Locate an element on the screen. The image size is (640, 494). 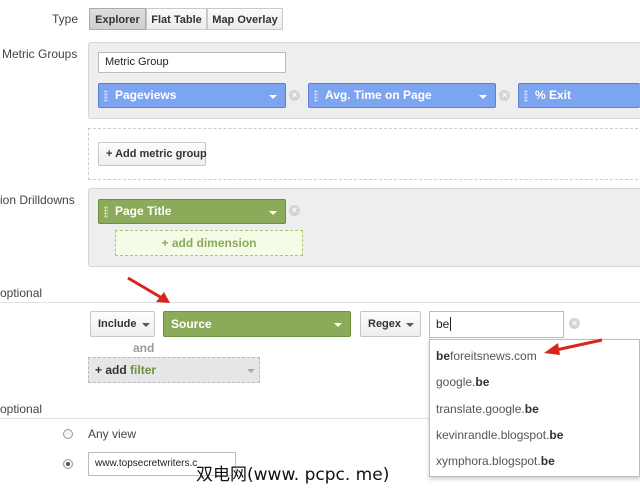
metric-pill-exit: % Exit is located at coordinates (579, 95).